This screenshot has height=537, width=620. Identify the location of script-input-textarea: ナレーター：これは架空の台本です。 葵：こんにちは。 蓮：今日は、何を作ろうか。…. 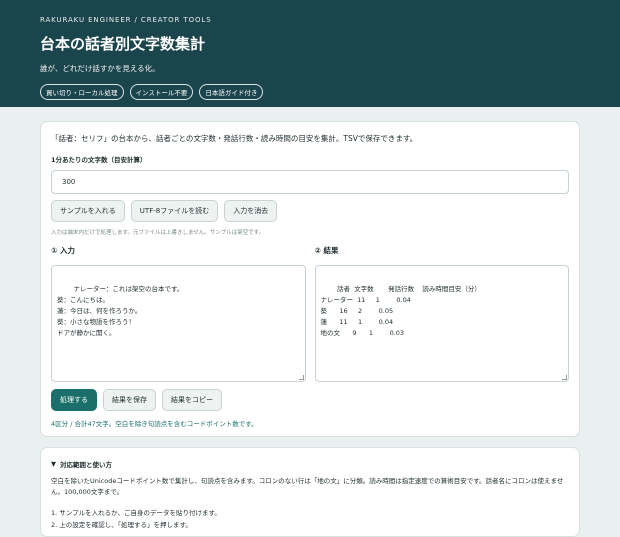
(178, 323).